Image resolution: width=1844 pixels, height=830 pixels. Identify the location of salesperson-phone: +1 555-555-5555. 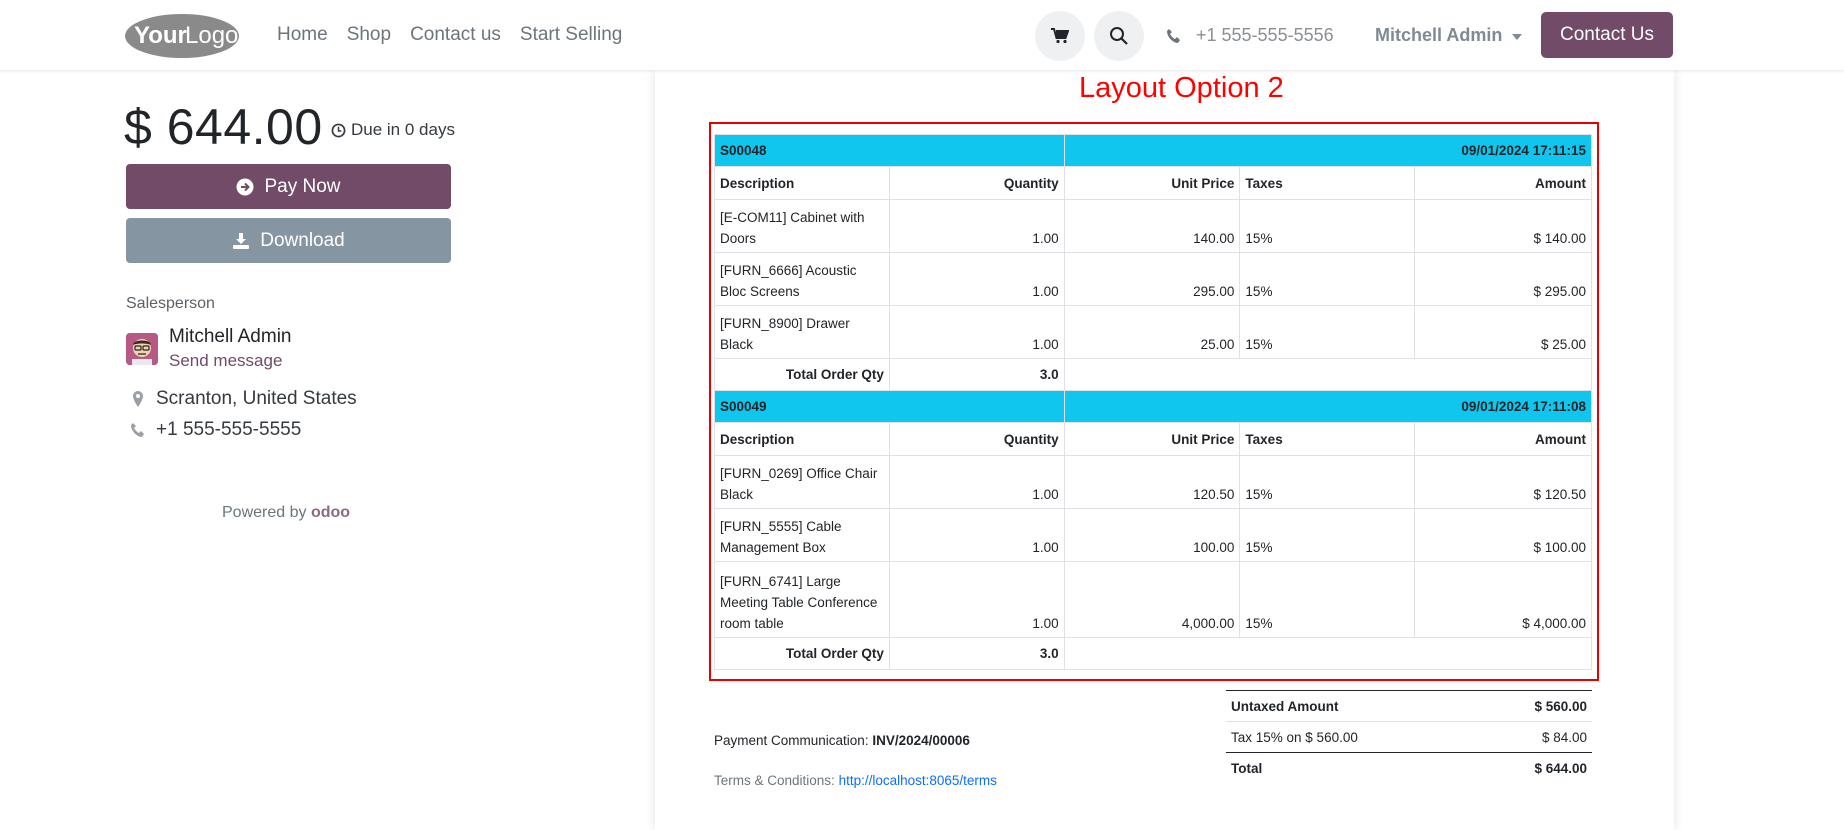
(215, 430).